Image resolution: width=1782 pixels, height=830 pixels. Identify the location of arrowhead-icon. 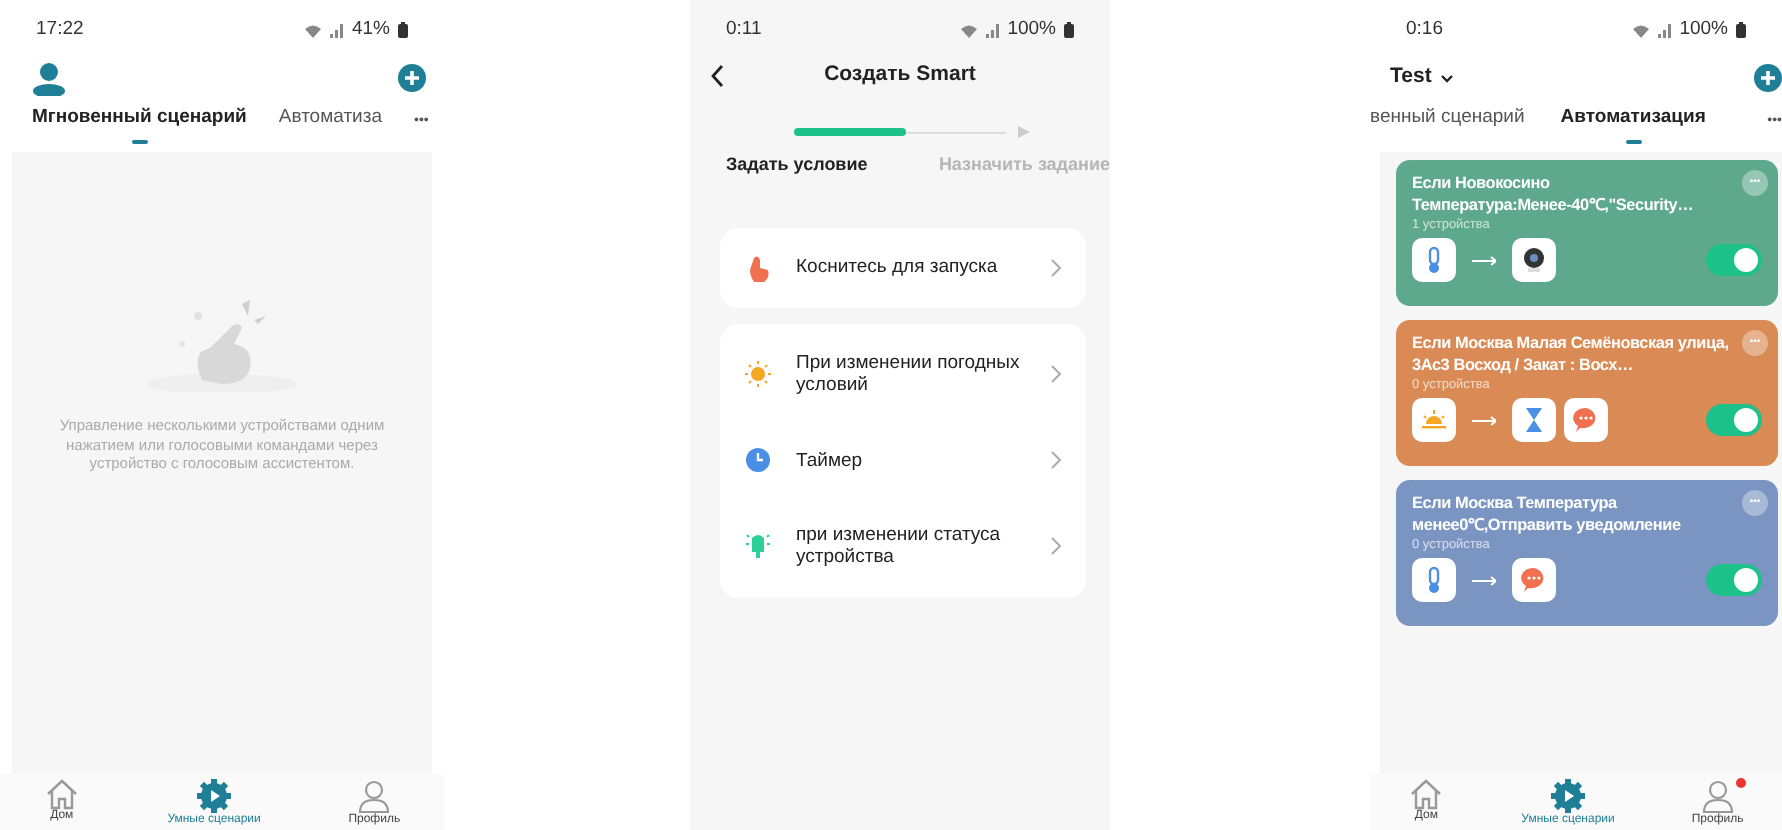
(1024, 132).